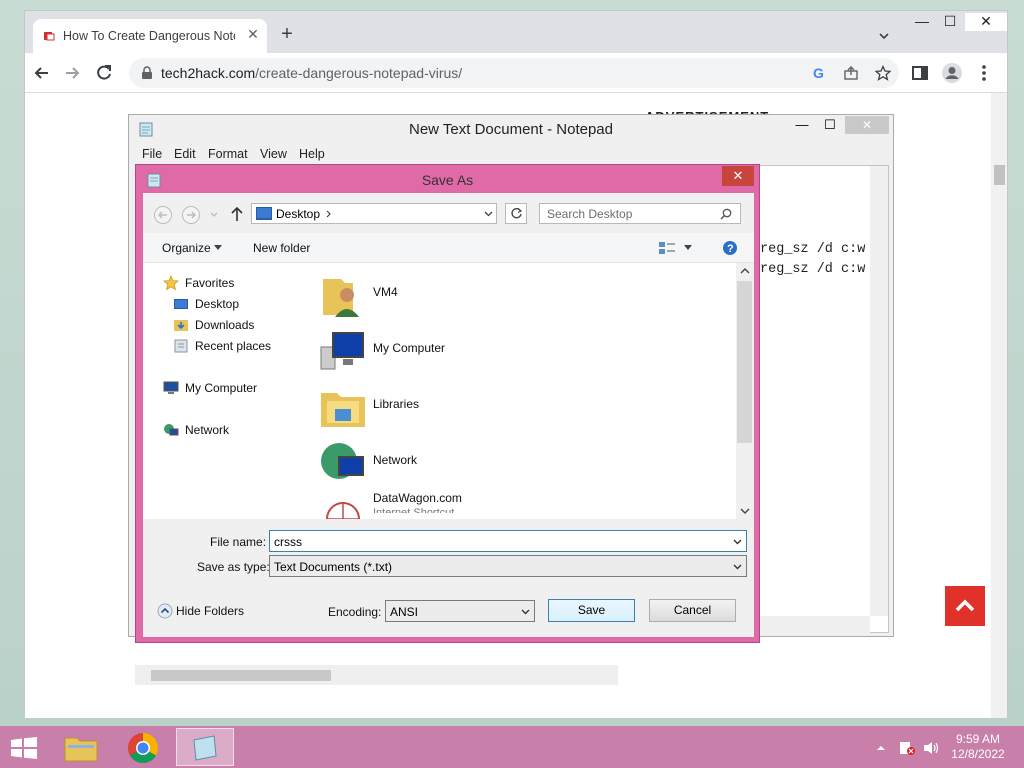  I want to click on more-menu-icon, so click(984, 73).